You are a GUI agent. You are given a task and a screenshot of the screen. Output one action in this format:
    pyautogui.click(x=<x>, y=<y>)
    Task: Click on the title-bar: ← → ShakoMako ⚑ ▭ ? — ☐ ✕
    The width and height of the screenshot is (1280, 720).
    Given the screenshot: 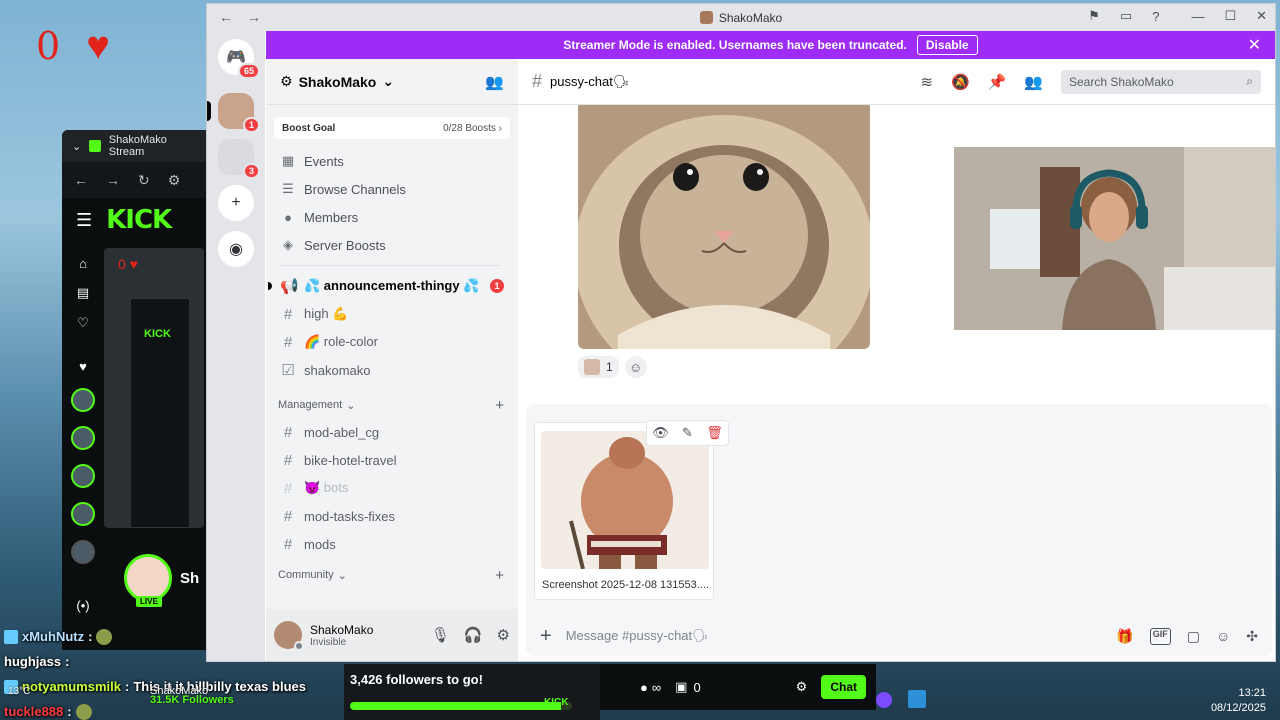 What is the action you would take?
    pyautogui.click(x=741, y=17)
    